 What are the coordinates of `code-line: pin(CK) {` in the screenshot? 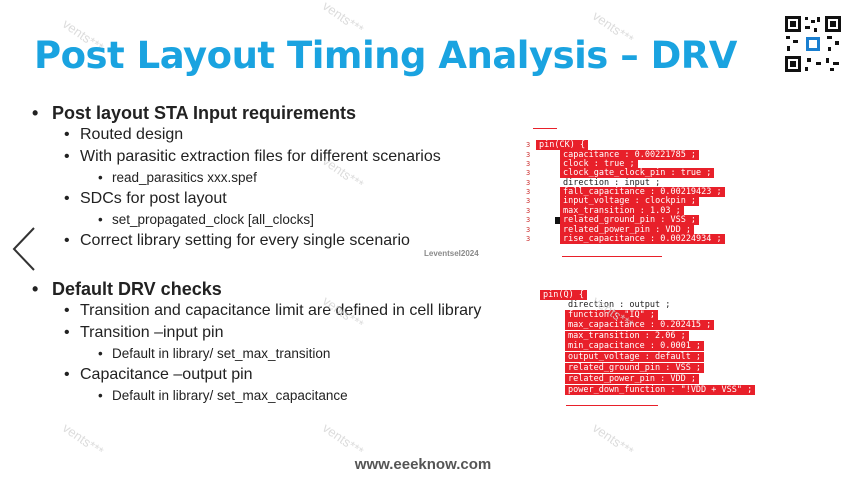 It's located at (562, 145).